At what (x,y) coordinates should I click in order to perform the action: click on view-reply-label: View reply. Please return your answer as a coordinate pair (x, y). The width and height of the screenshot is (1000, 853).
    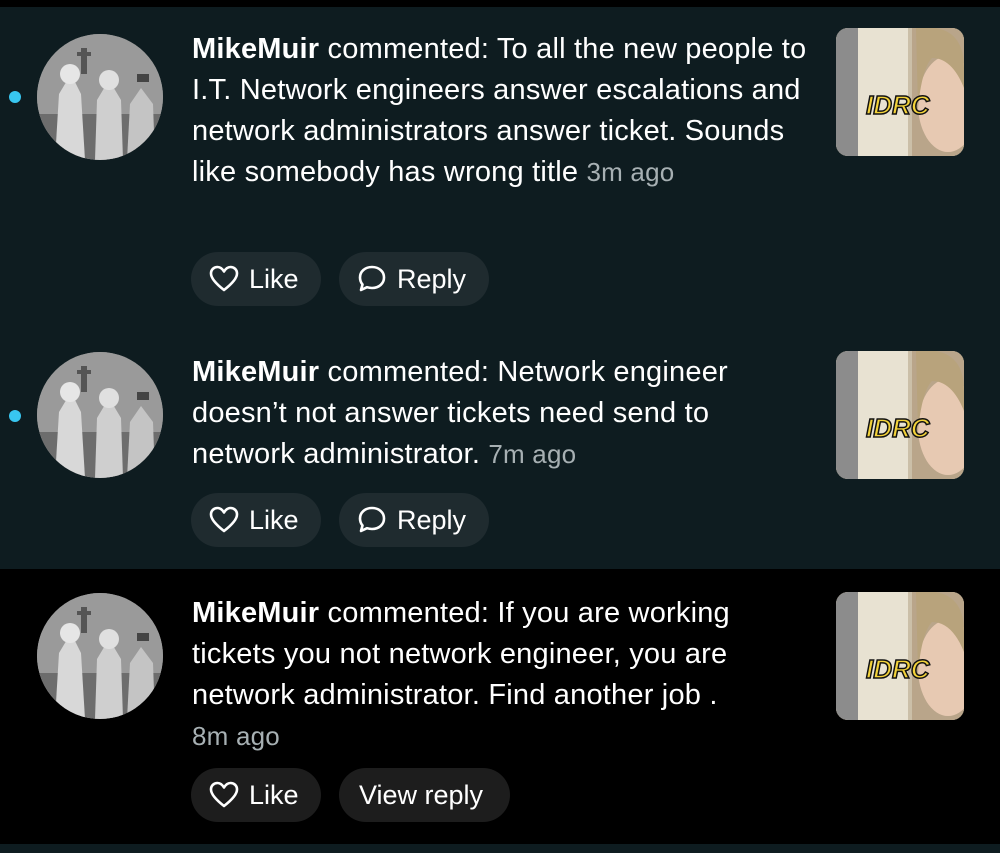
    Looking at the image, I should click on (421, 794).